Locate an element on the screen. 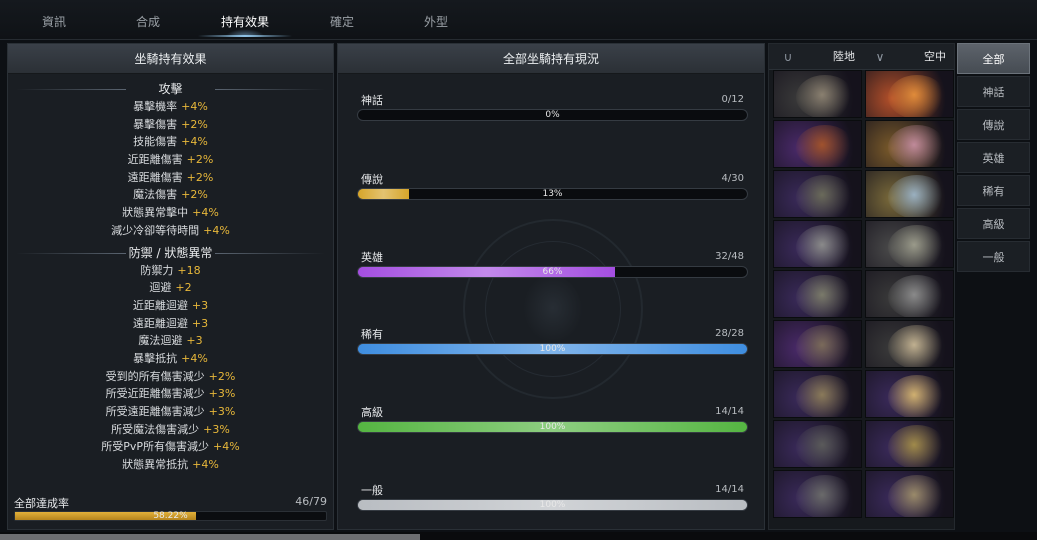 Image resolution: width=1037 pixels, height=540 pixels. grade-filter-tab: 英雄 is located at coordinates (993, 157).